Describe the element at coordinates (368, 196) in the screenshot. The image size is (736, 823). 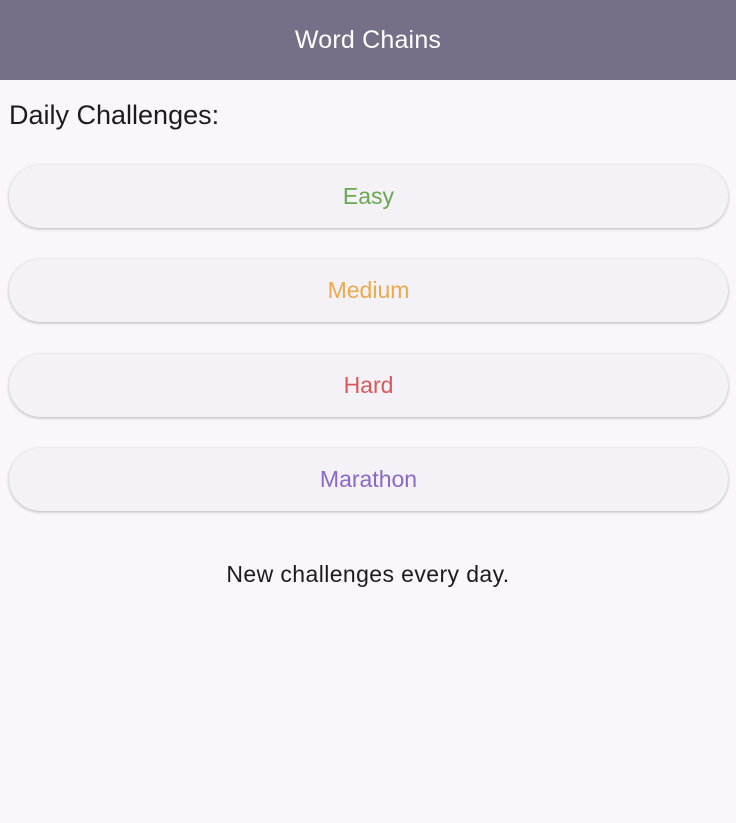
I see `easy-challenge-button: Easy` at that location.